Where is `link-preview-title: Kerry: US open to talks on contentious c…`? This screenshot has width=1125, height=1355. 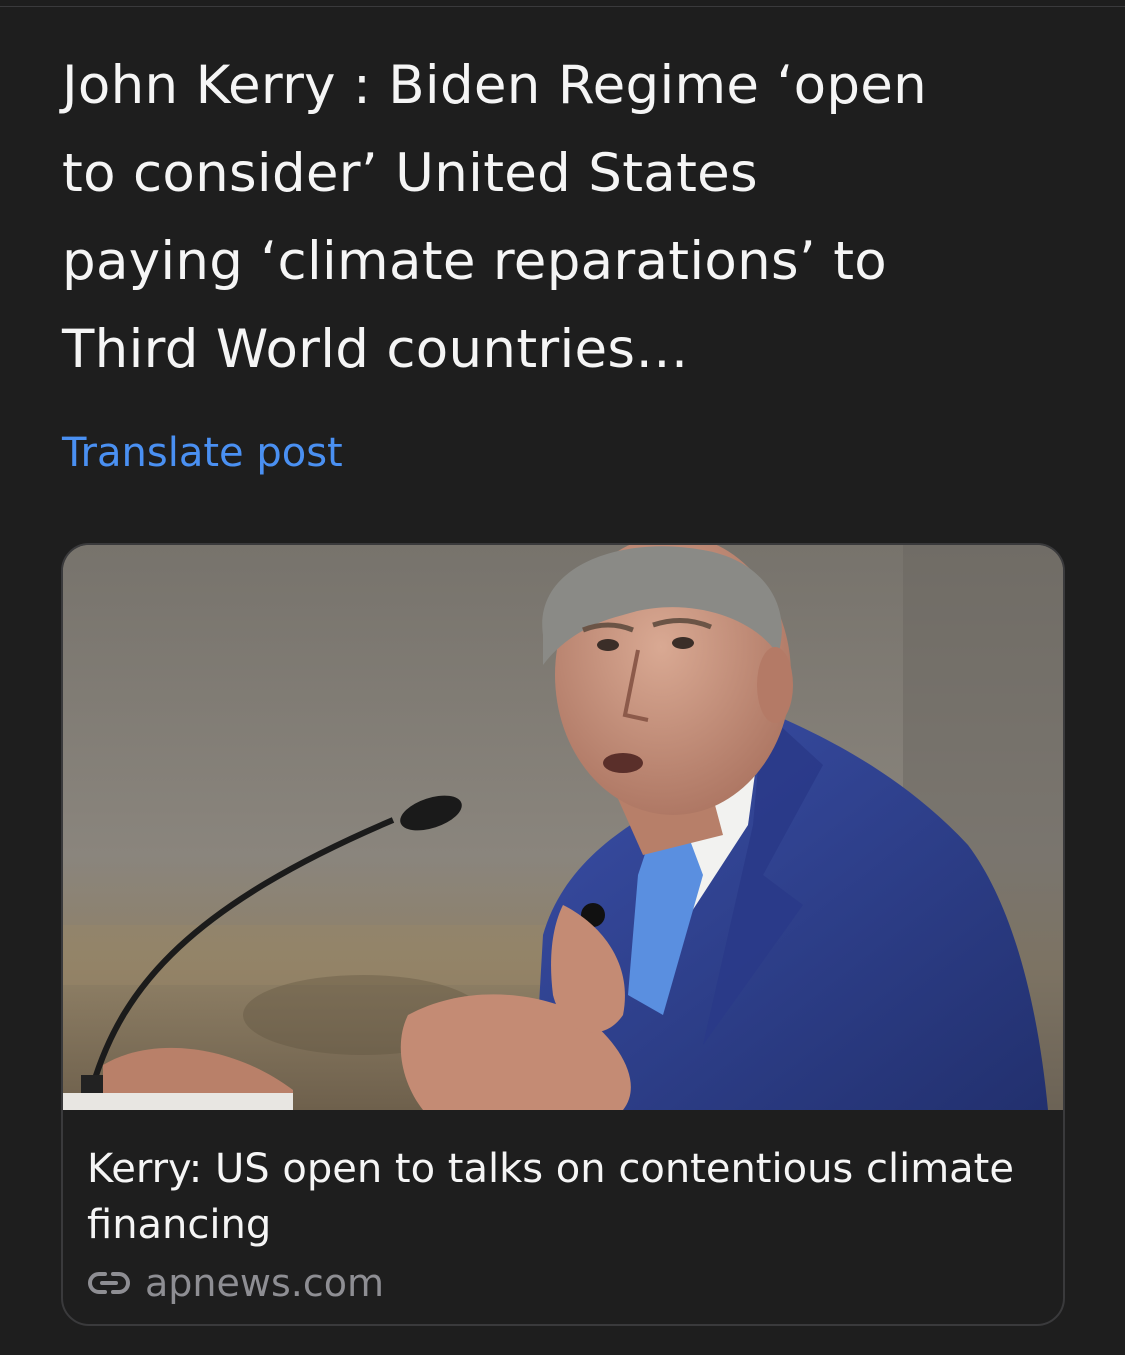
link-preview-title: Kerry: US open to talks on contentious c… is located at coordinates (567, 1197).